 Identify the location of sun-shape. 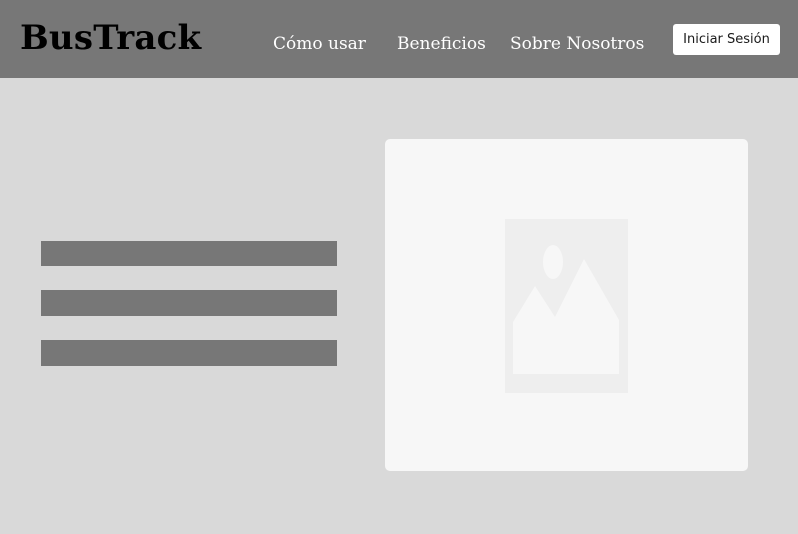
(553, 262).